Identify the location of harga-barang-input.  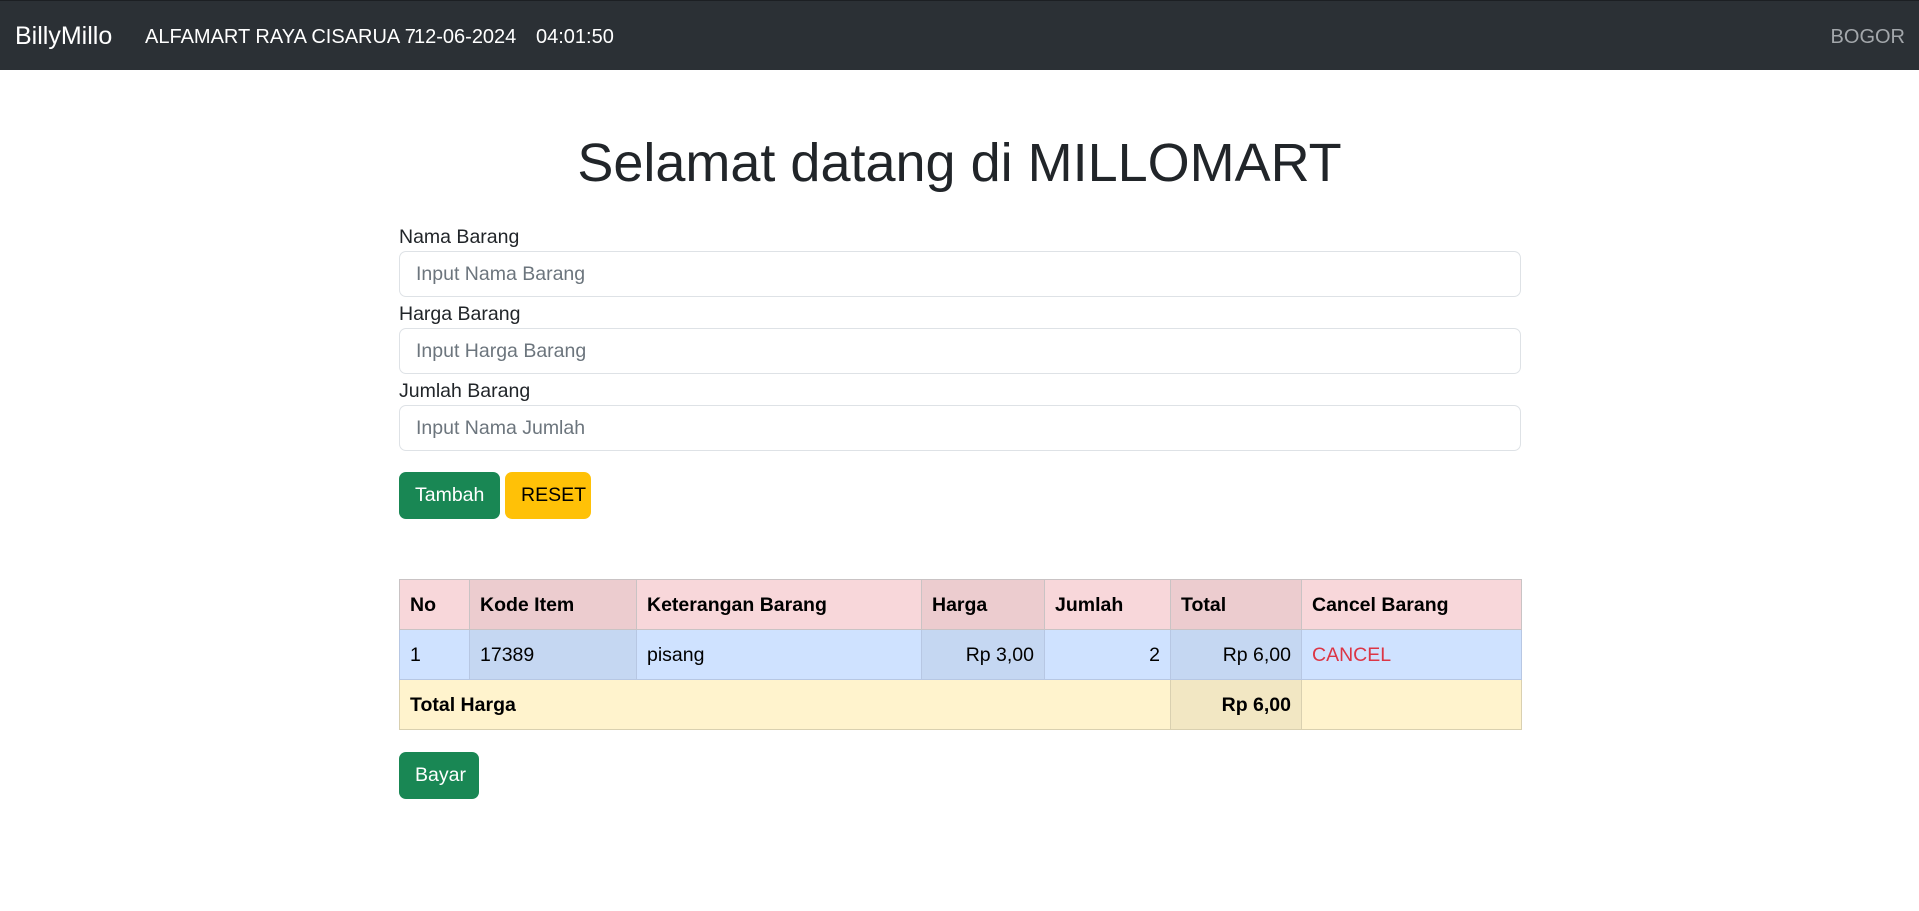
(960, 351).